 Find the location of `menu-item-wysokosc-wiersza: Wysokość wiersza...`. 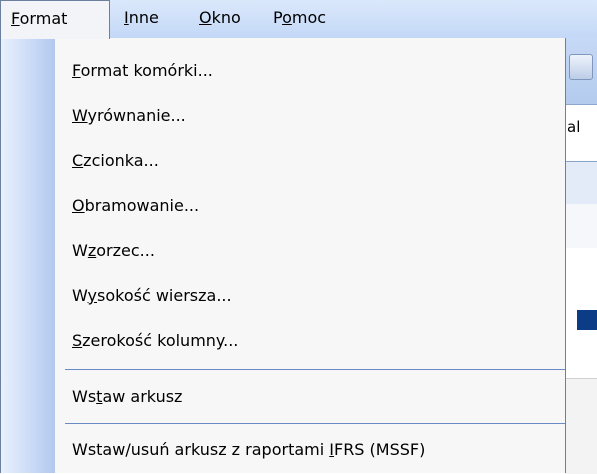

menu-item-wysokosc-wiersza: Wysokość wiersza... is located at coordinates (310, 296).